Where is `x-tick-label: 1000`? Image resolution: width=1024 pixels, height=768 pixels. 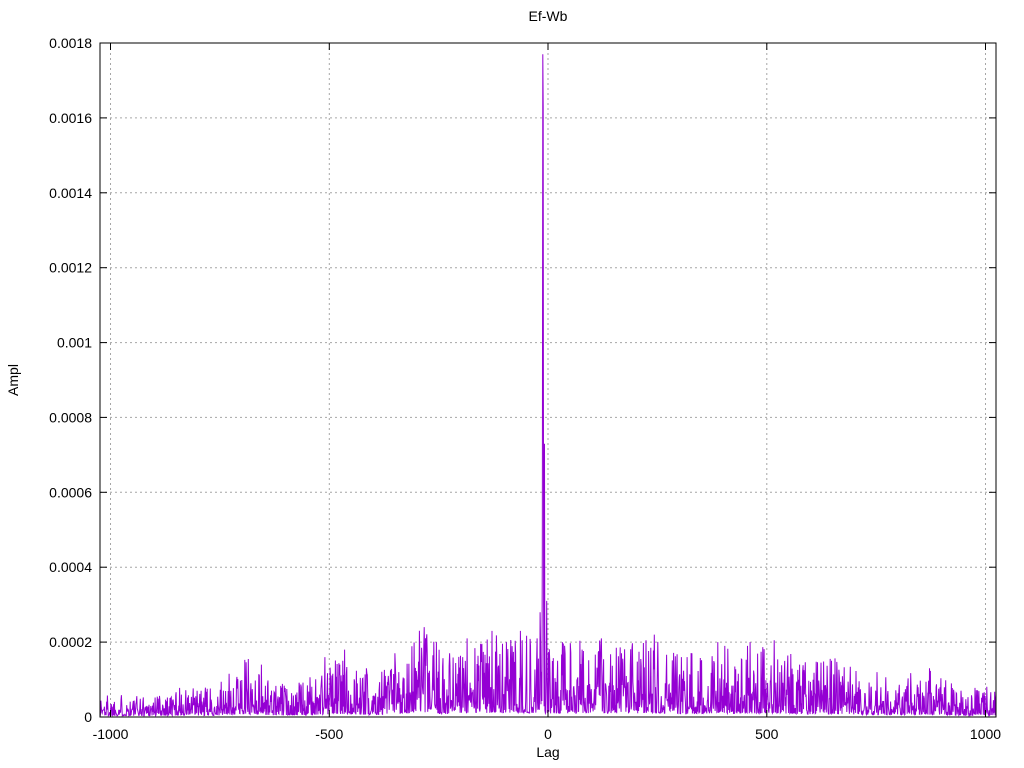
x-tick-label: 1000 is located at coordinates (985, 734).